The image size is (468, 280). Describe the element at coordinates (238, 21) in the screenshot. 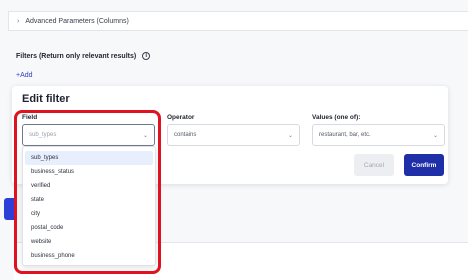

I see `advanced-parameters-toggle: › Advanced Parameters (Columns)` at that location.